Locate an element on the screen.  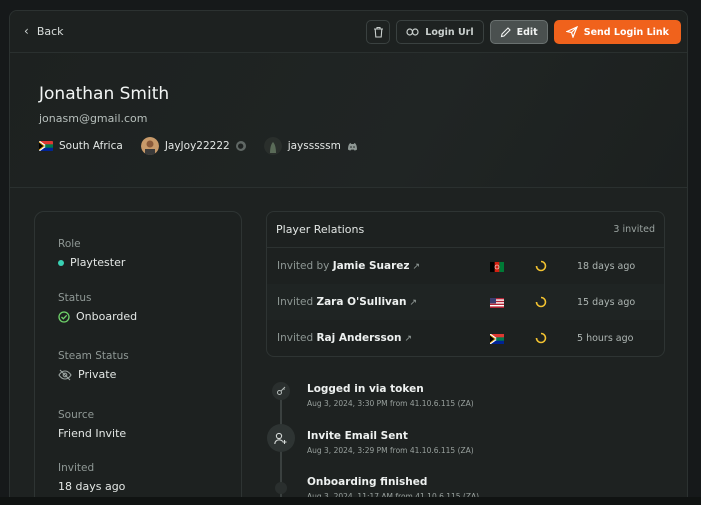
steam-icon: ● is located at coordinates (240, 146).